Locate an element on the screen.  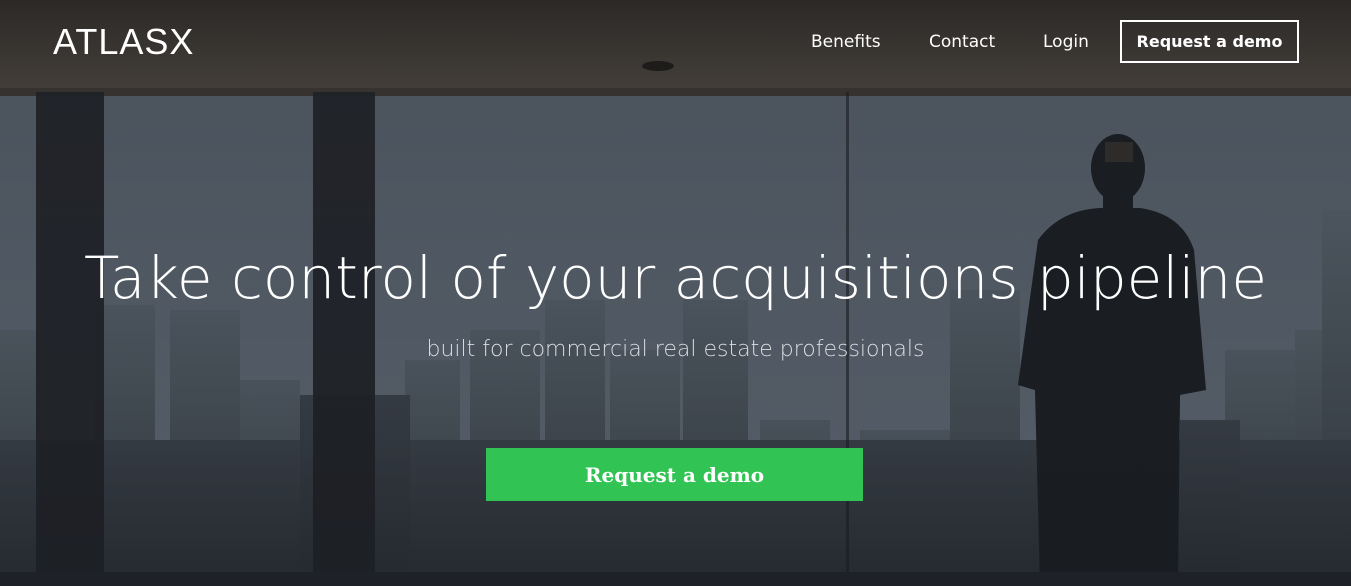
nav-request-demo-button: Request a demo is located at coordinates (1209, 41).